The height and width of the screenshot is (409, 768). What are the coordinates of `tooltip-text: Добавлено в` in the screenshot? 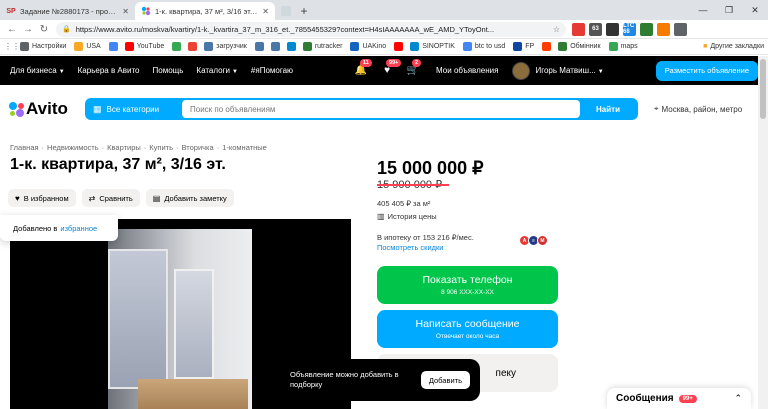 It's located at (35, 228).